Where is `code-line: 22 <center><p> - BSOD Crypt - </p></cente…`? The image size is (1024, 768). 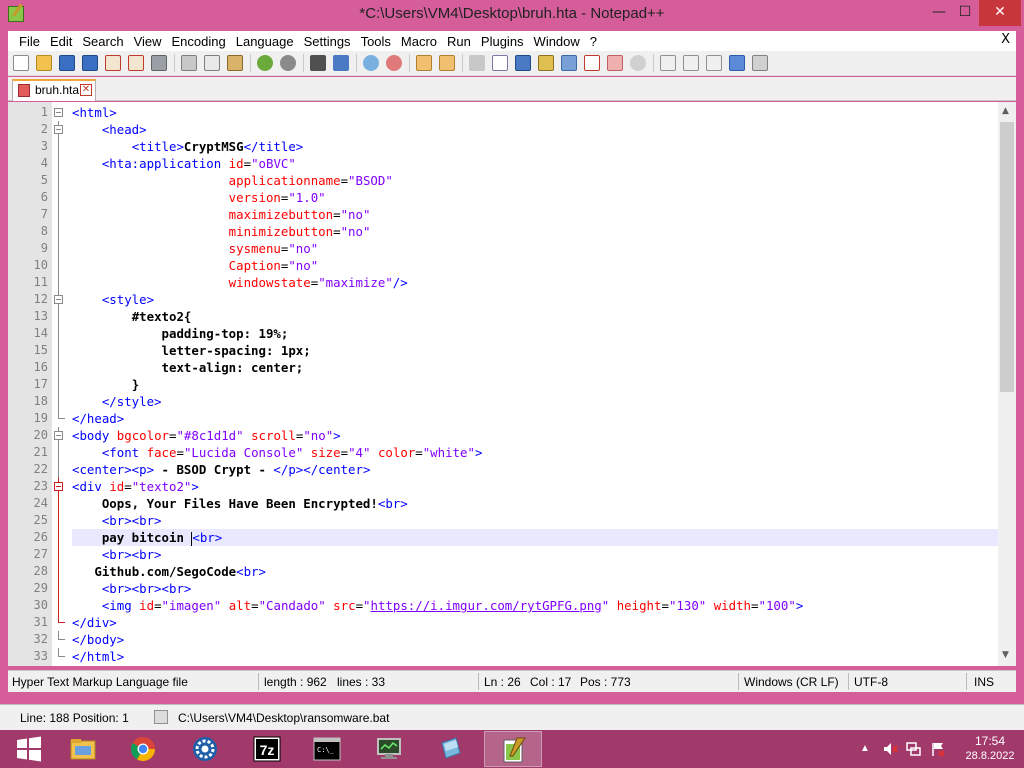 code-line: 22 <center><p> - BSOD Crypt - </p></cente… is located at coordinates (516, 469).